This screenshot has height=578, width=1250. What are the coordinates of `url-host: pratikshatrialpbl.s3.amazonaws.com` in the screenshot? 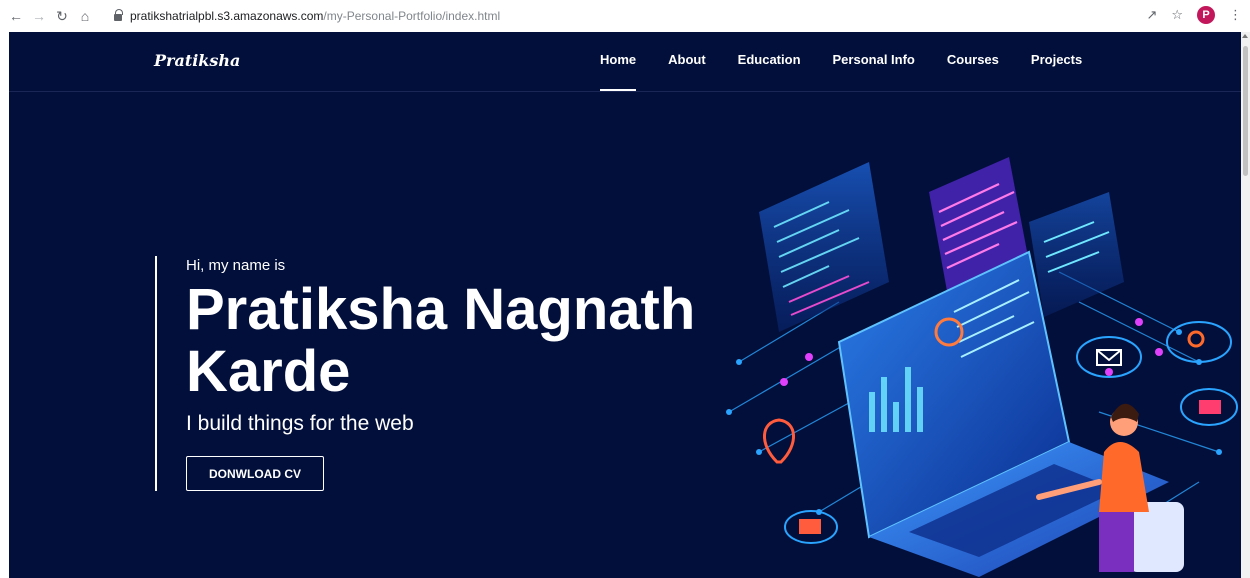 It's located at (227, 16).